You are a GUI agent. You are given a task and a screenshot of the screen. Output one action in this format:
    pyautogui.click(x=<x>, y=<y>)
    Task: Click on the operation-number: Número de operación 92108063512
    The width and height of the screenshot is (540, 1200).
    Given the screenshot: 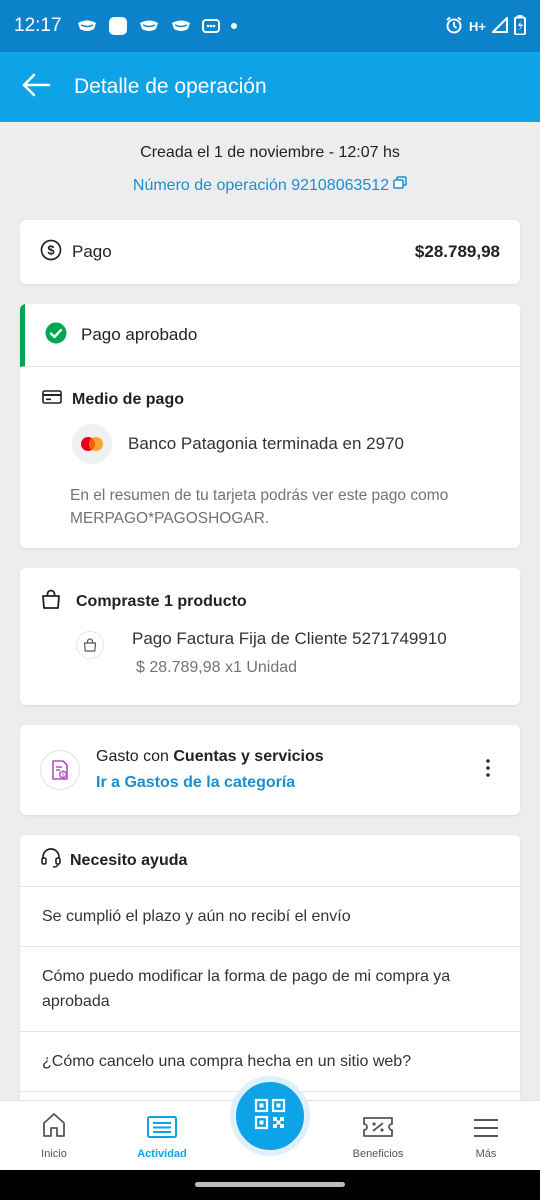 What is the action you would take?
    pyautogui.click(x=261, y=185)
    